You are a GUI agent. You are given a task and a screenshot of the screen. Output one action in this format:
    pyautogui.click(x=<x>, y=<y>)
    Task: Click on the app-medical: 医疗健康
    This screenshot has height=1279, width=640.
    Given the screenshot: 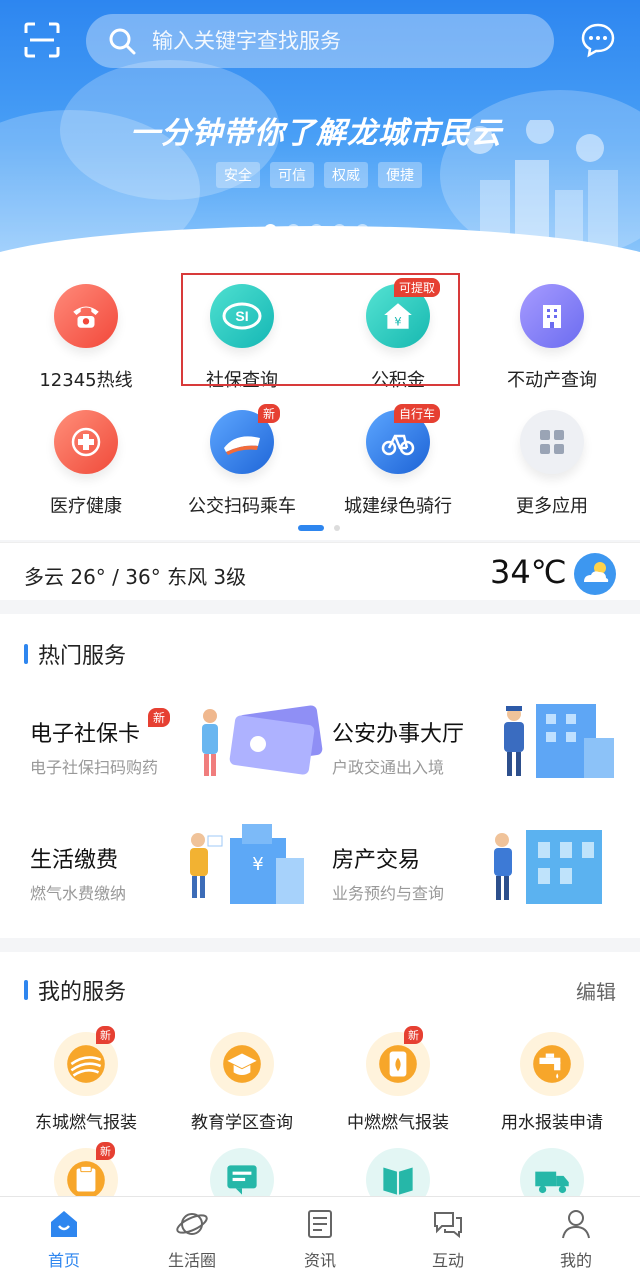 What is the action you would take?
    pyautogui.click(x=86, y=464)
    